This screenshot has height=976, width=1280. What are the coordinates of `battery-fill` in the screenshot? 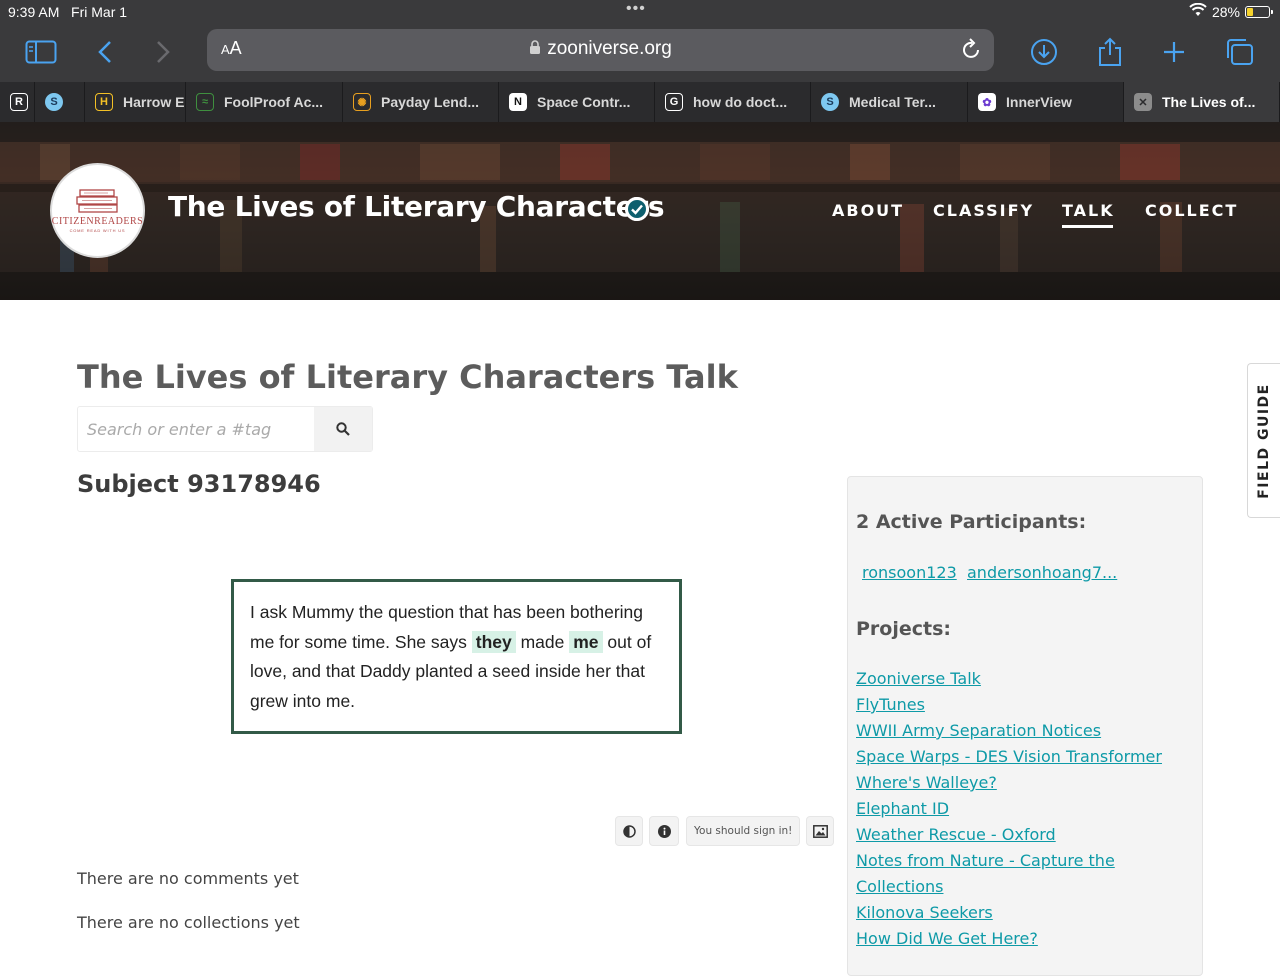 It's located at (1250, 11).